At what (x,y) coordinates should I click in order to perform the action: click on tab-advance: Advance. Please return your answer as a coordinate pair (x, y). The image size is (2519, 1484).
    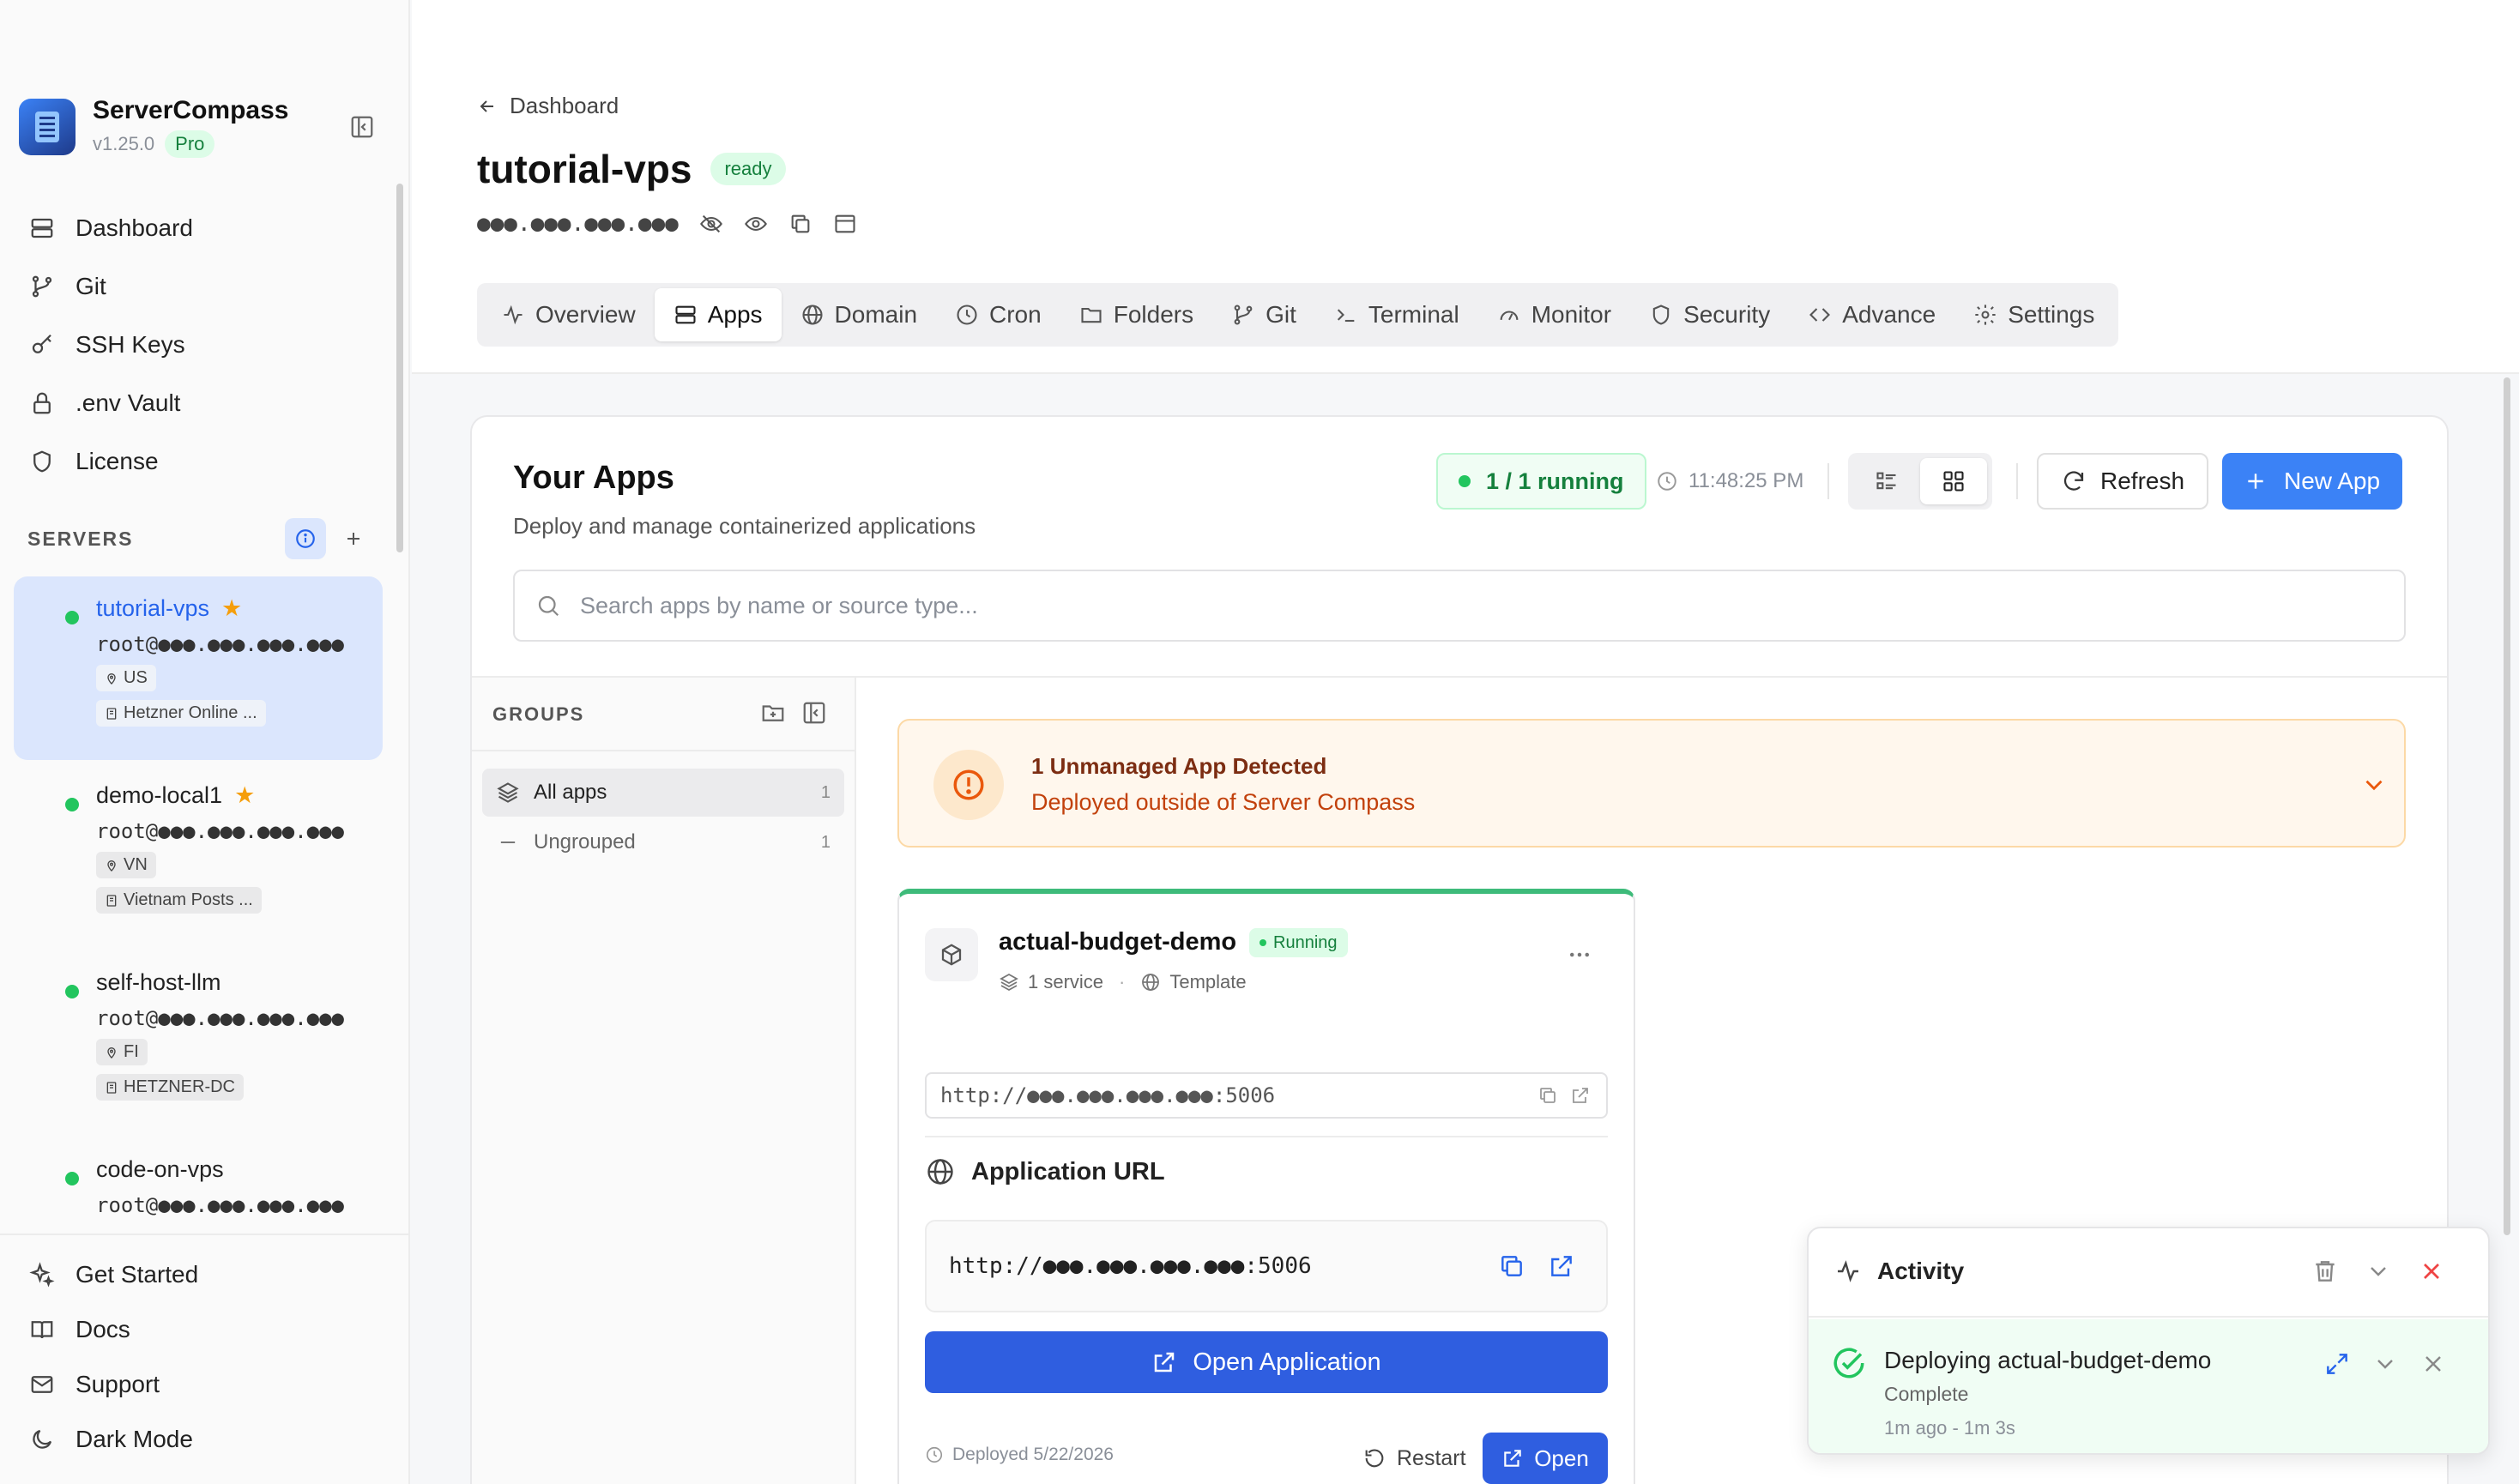
    Looking at the image, I should click on (1872, 314).